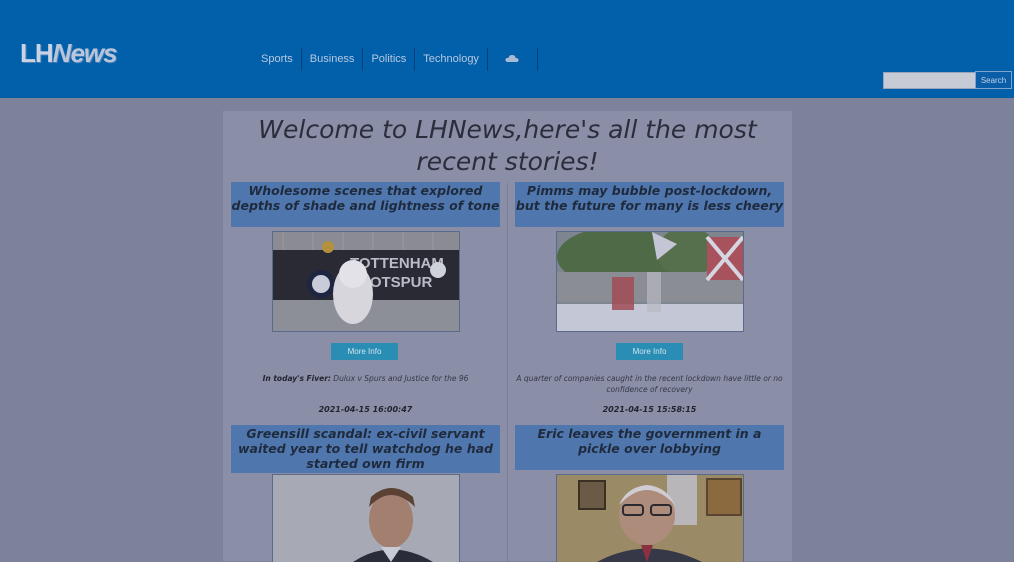 This screenshot has width=1014, height=562. I want to click on site-logo: LHNews, so click(69, 53).